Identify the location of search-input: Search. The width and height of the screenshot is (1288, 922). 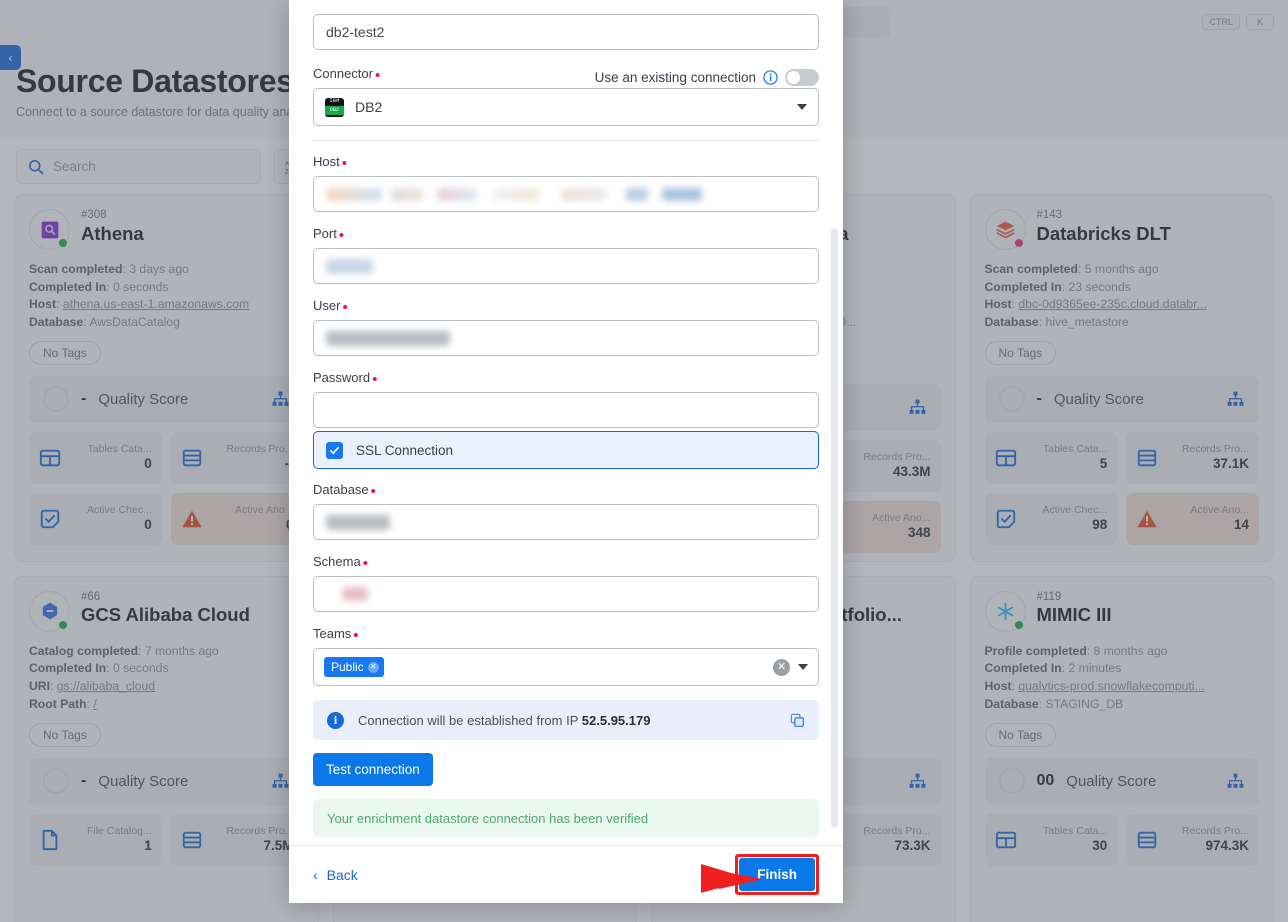
(138, 166).